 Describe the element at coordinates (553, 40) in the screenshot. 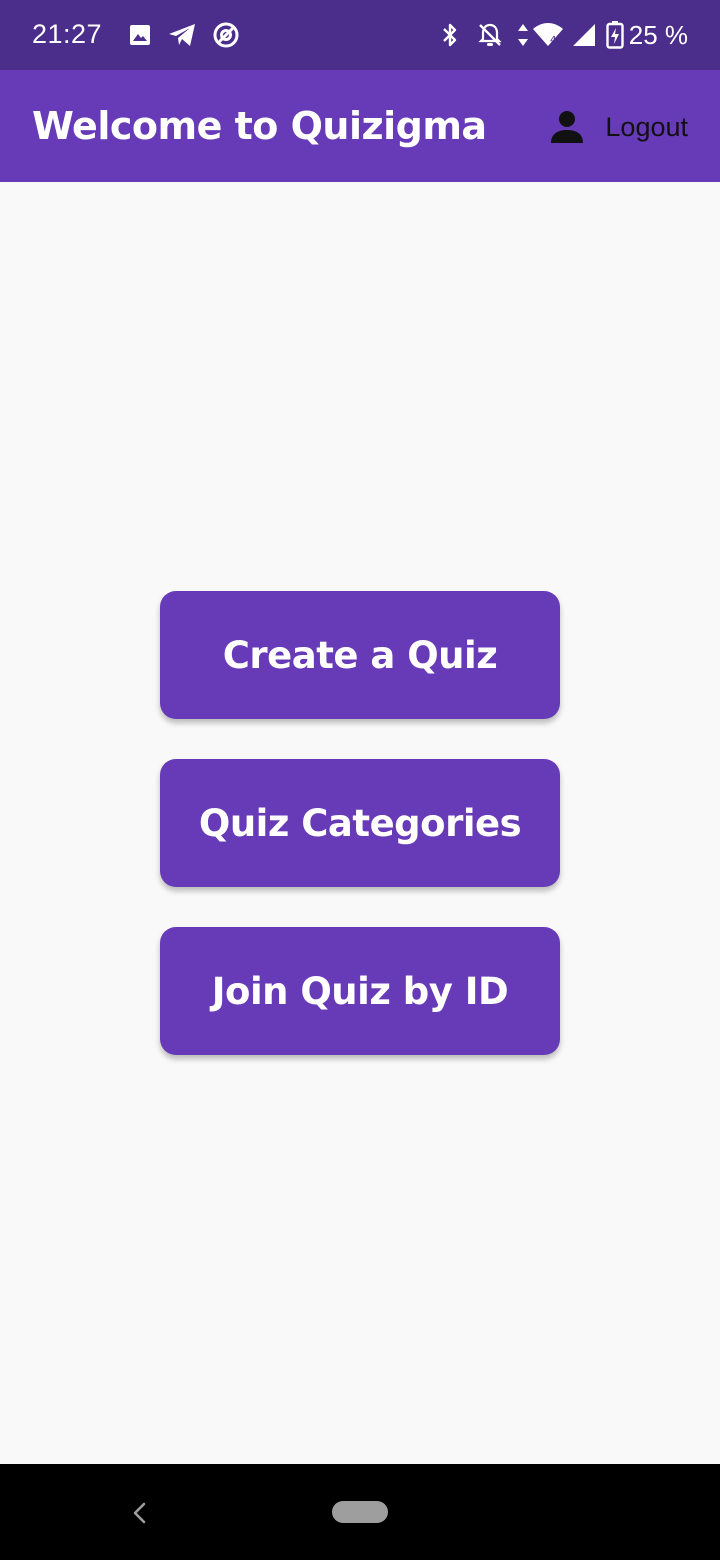

I see `svg-text: 4` at that location.